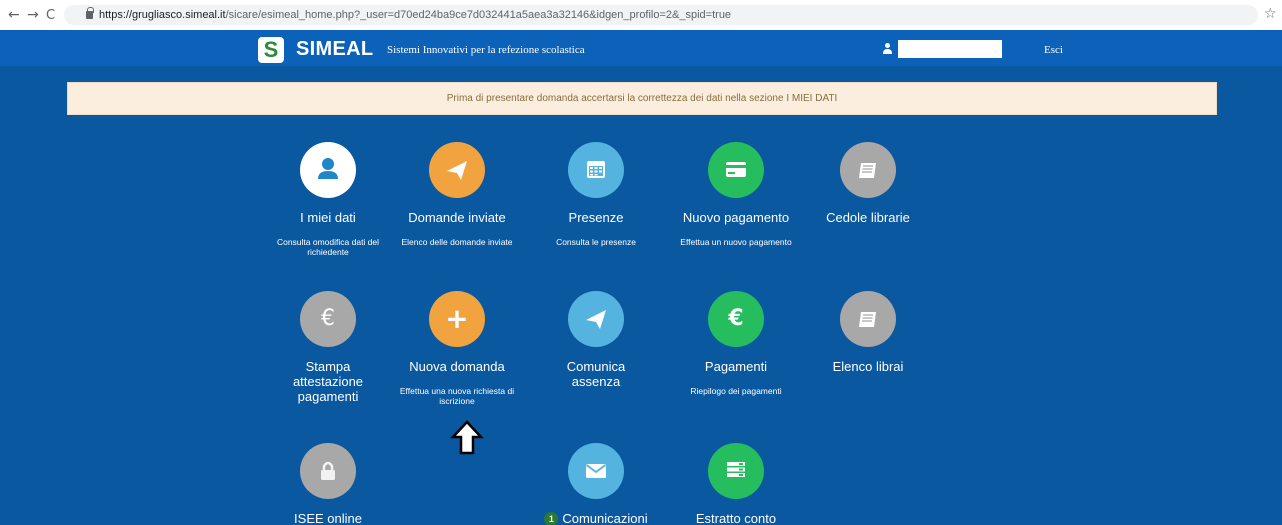 The height and width of the screenshot is (525, 1282). Describe the element at coordinates (604, 518) in the screenshot. I see `tile-title-text: Comunicazioni` at that location.